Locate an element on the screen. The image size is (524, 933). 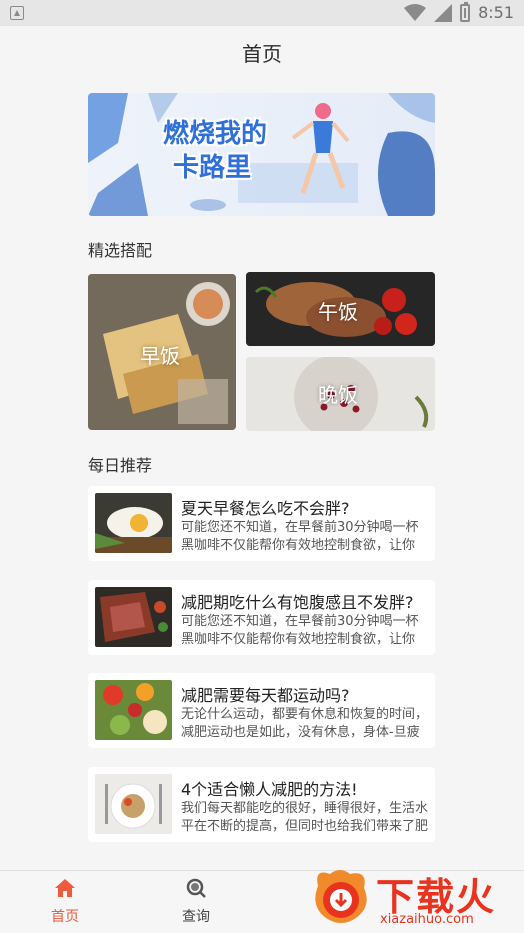
daily-item-title: 减肥期吃什么有饱腹感且不发胖? is located at coordinates (297, 602).